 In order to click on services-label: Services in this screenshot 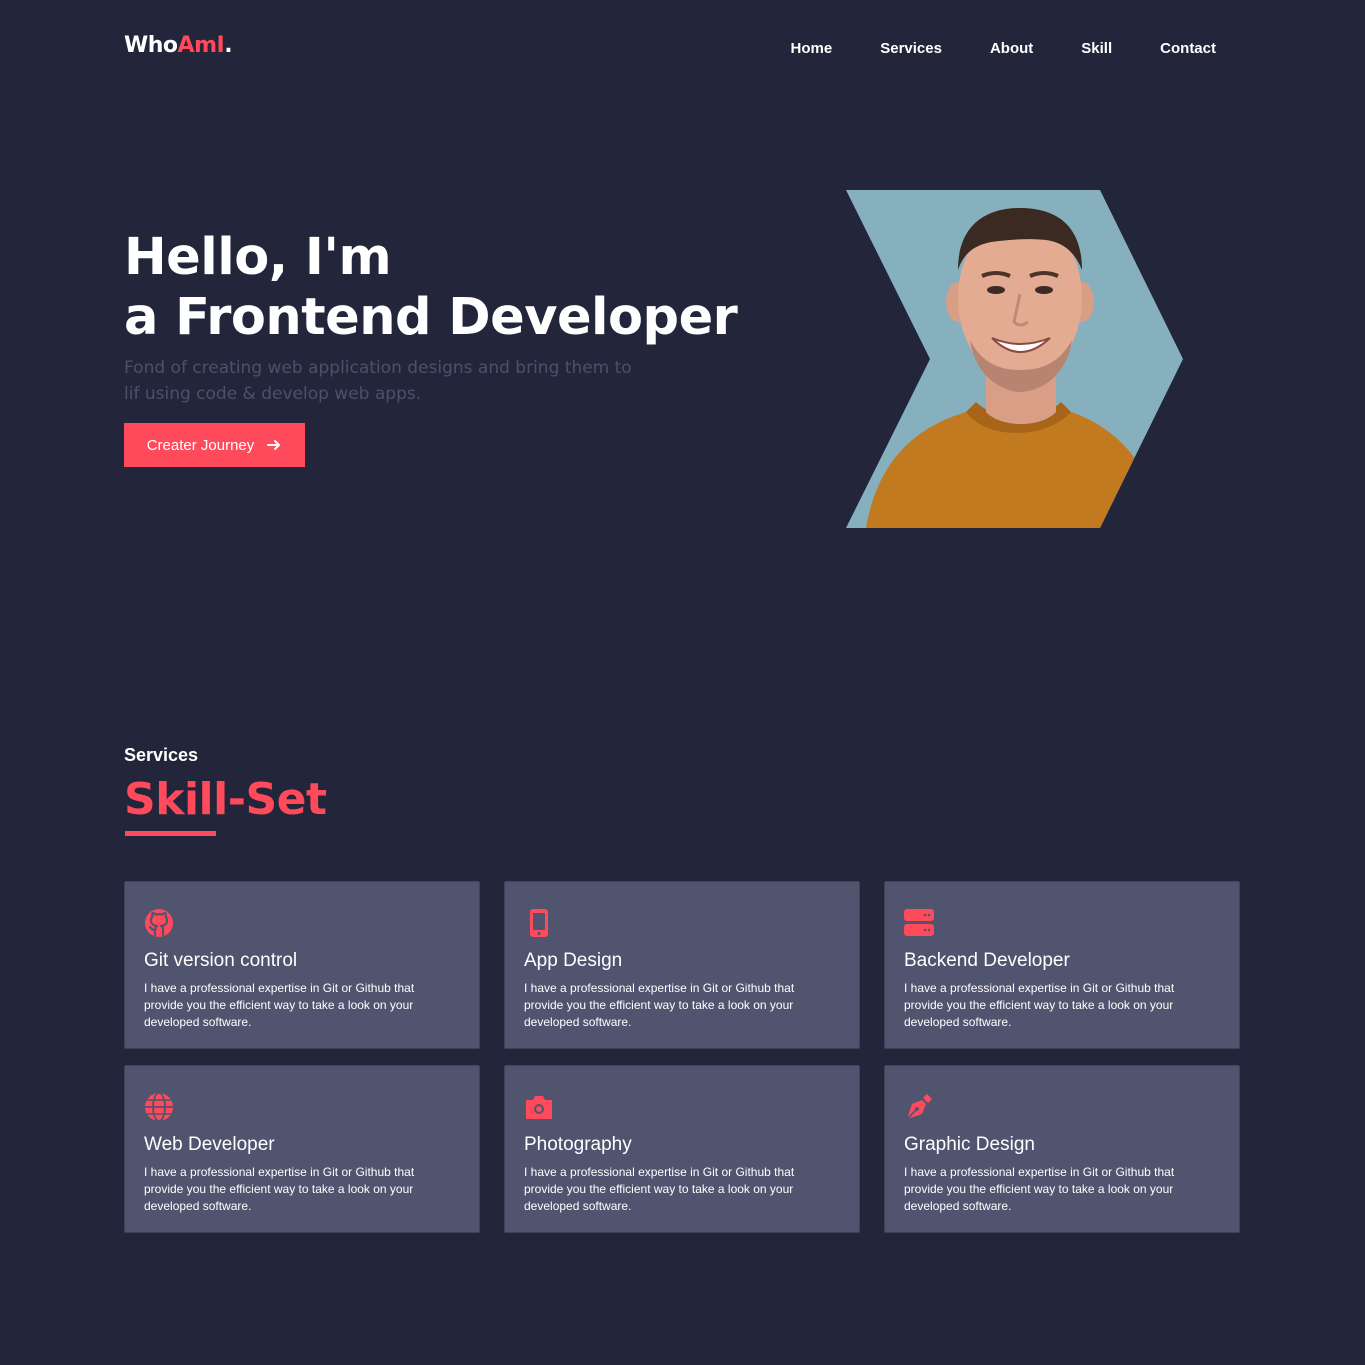, I will do `click(161, 755)`.